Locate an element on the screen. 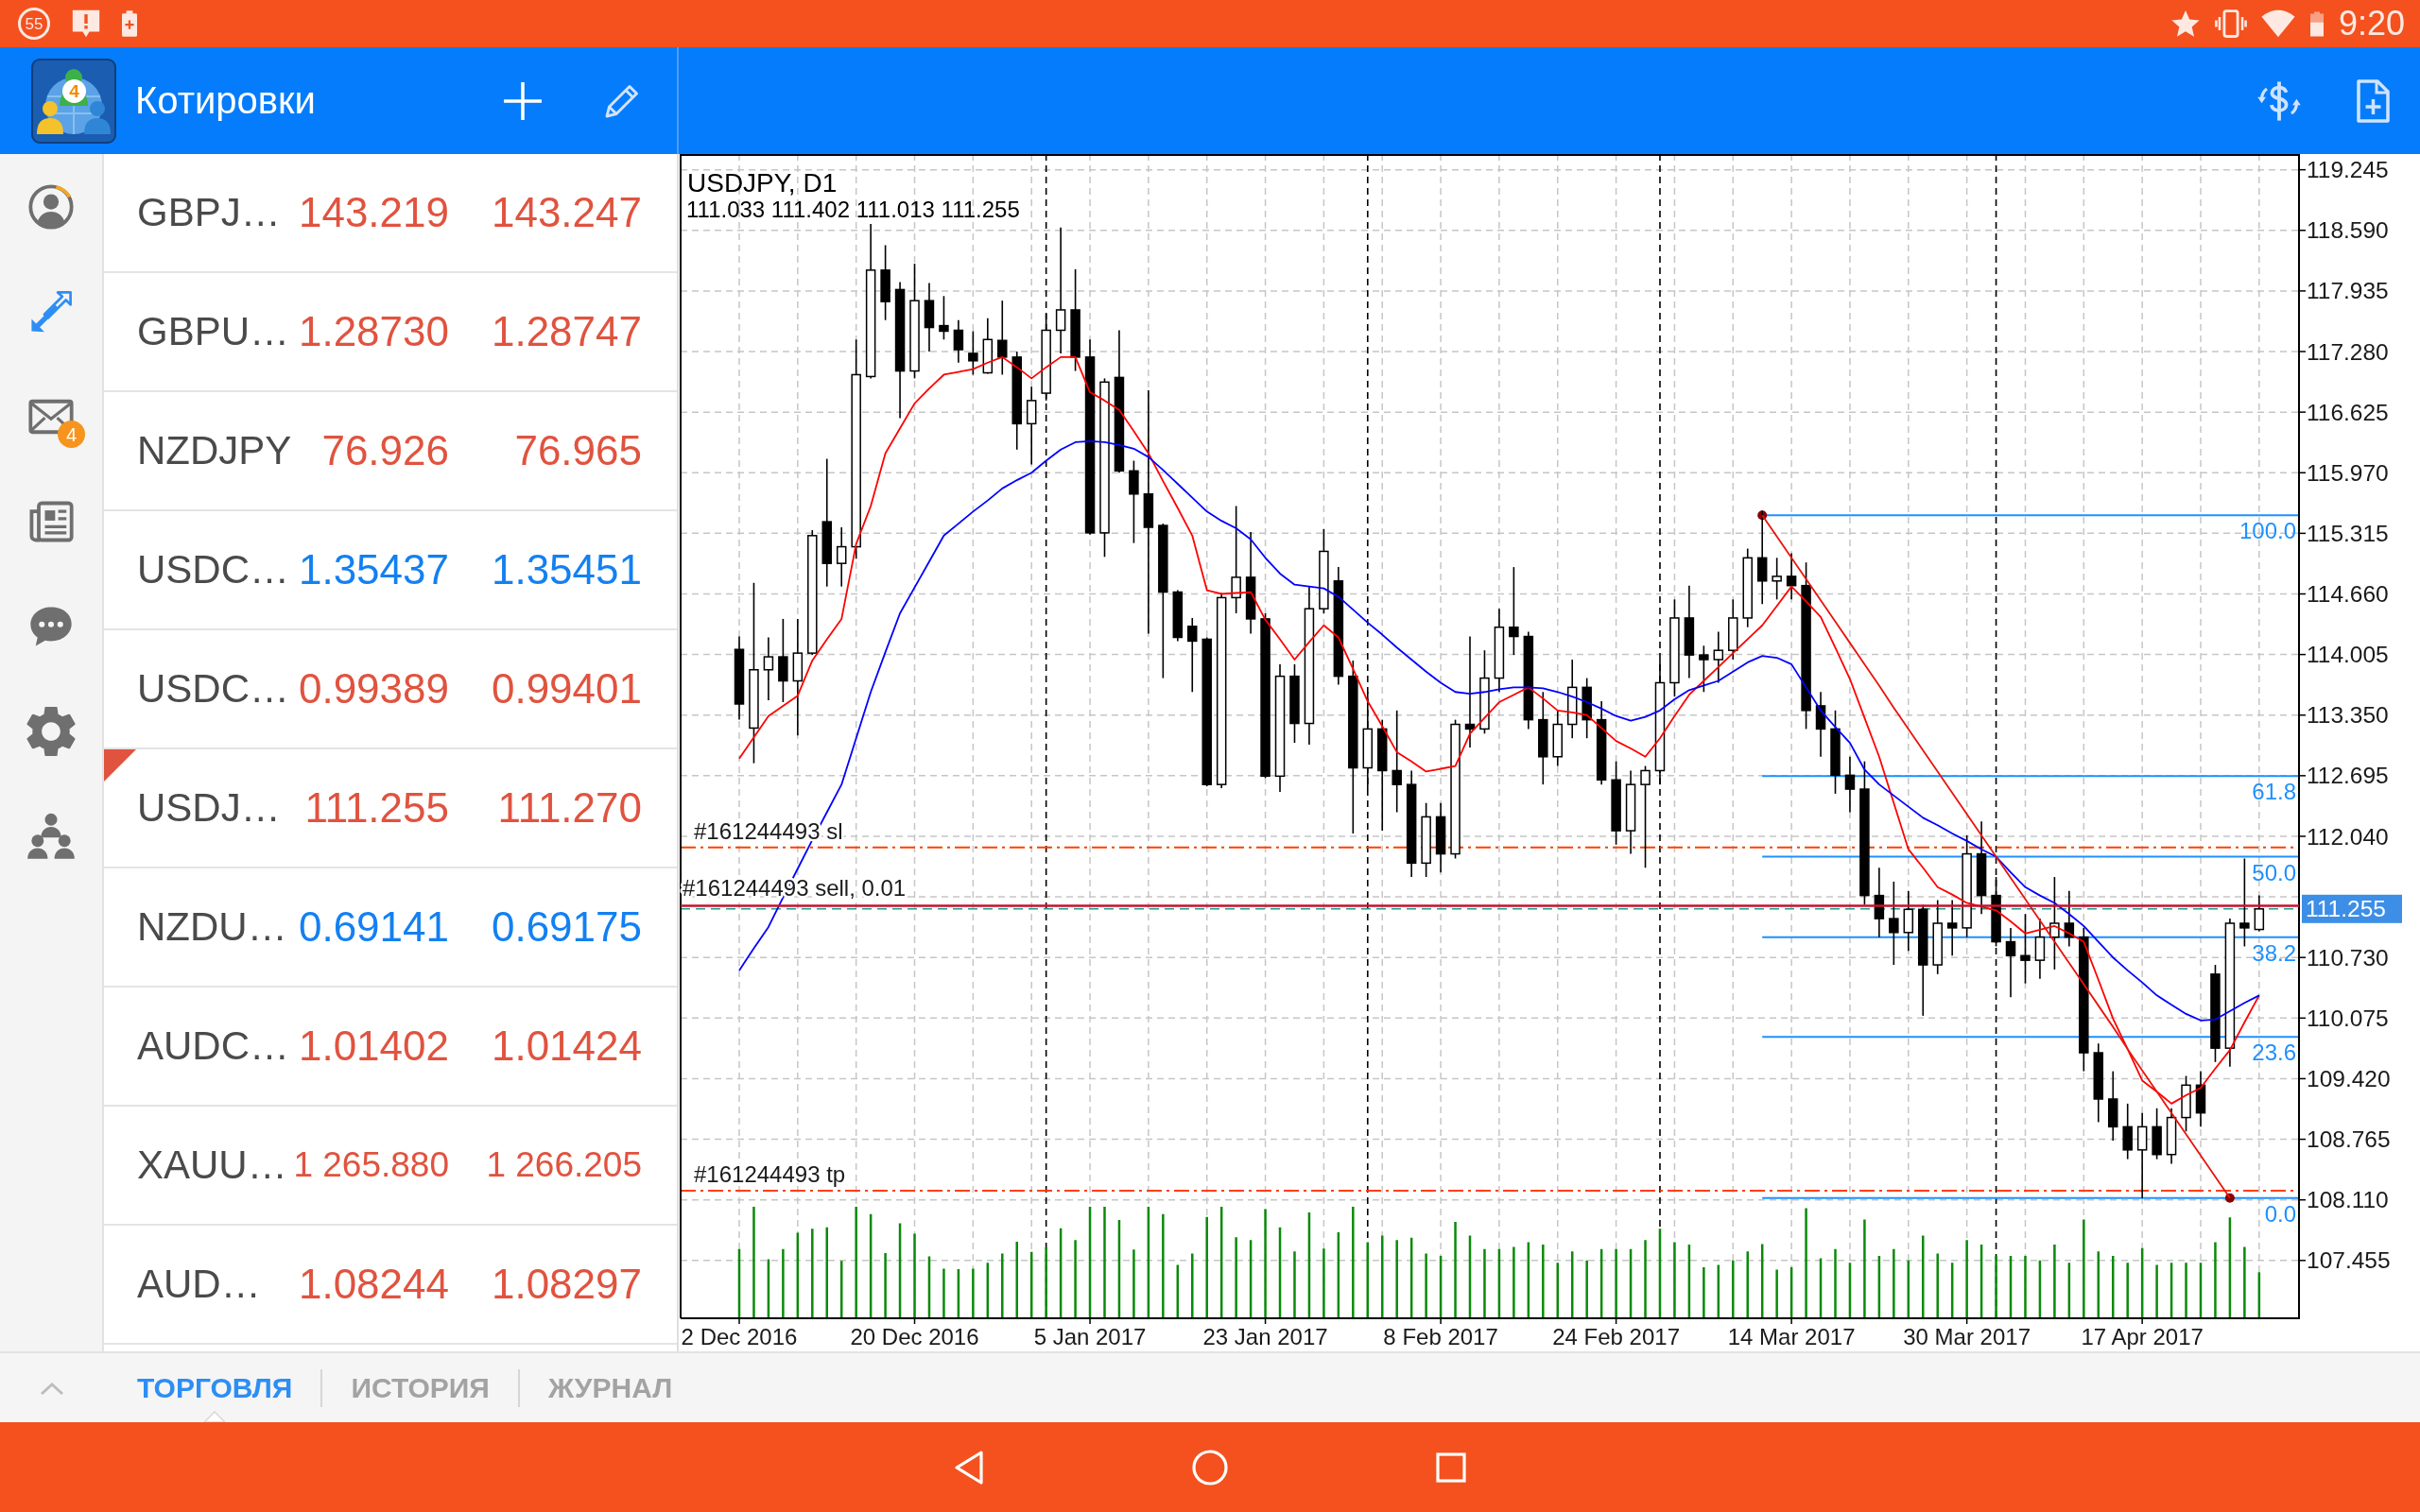 This screenshot has height=1512, width=2420. star-icon is located at coordinates (2185, 24).